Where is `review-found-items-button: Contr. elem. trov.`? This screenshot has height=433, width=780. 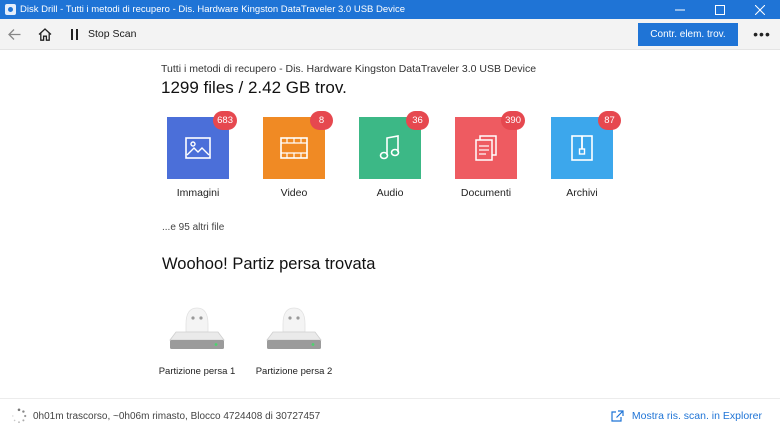 review-found-items-button: Contr. elem. trov. is located at coordinates (688, 34).